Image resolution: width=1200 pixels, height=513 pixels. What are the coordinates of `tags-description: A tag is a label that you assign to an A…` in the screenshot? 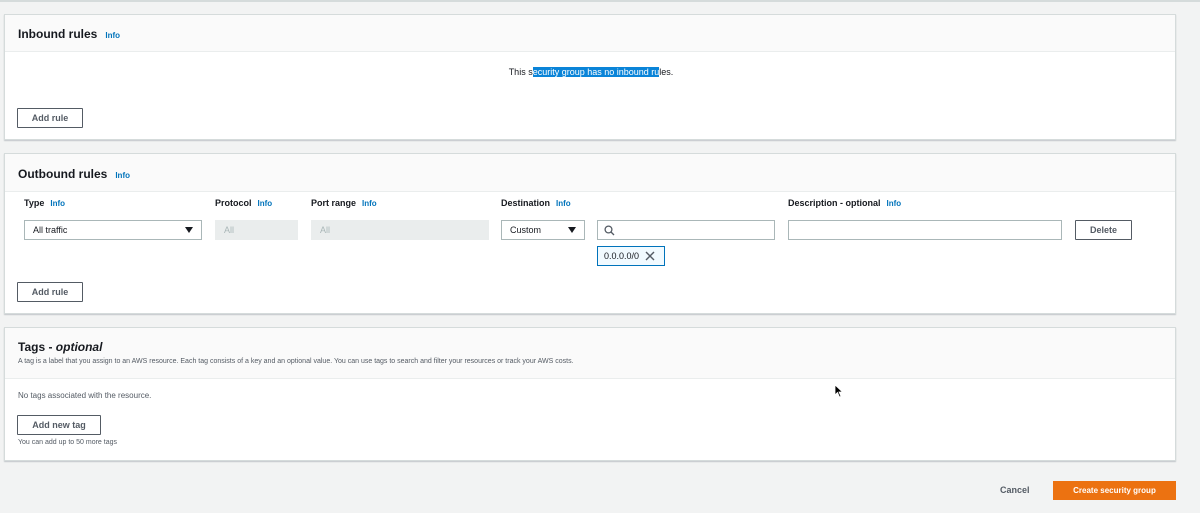 It's located at (296, 361).